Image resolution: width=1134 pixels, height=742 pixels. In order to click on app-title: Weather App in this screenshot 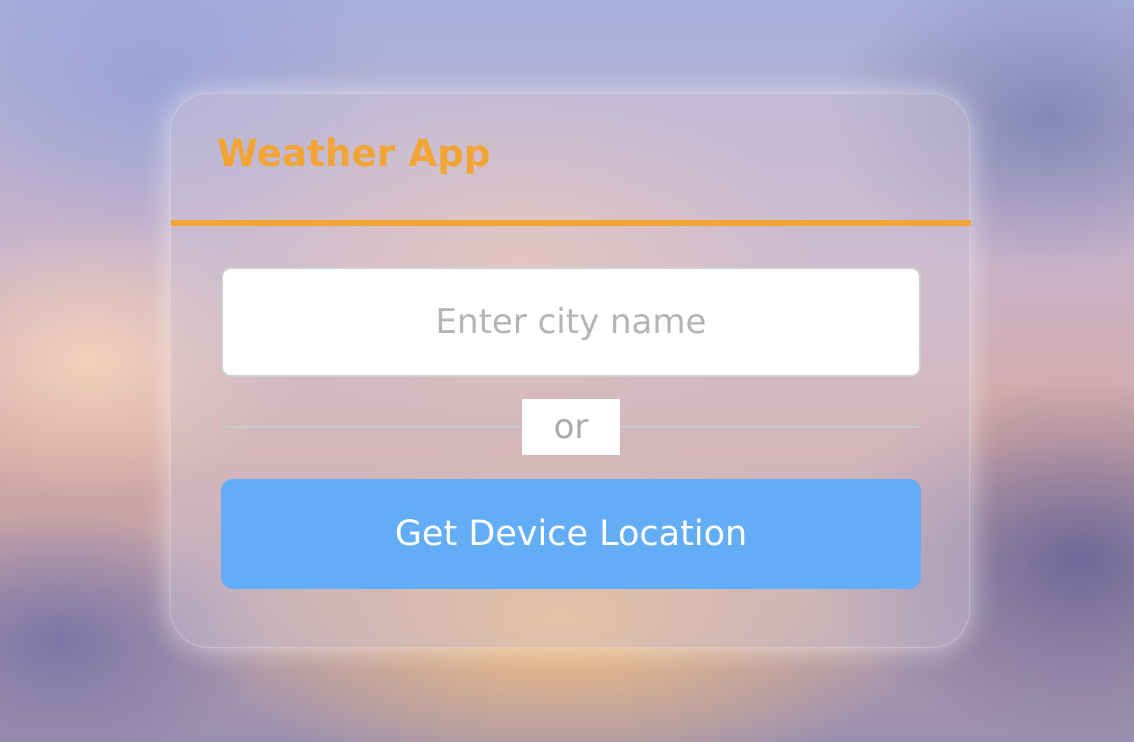, I will do `click(354, 153)`.